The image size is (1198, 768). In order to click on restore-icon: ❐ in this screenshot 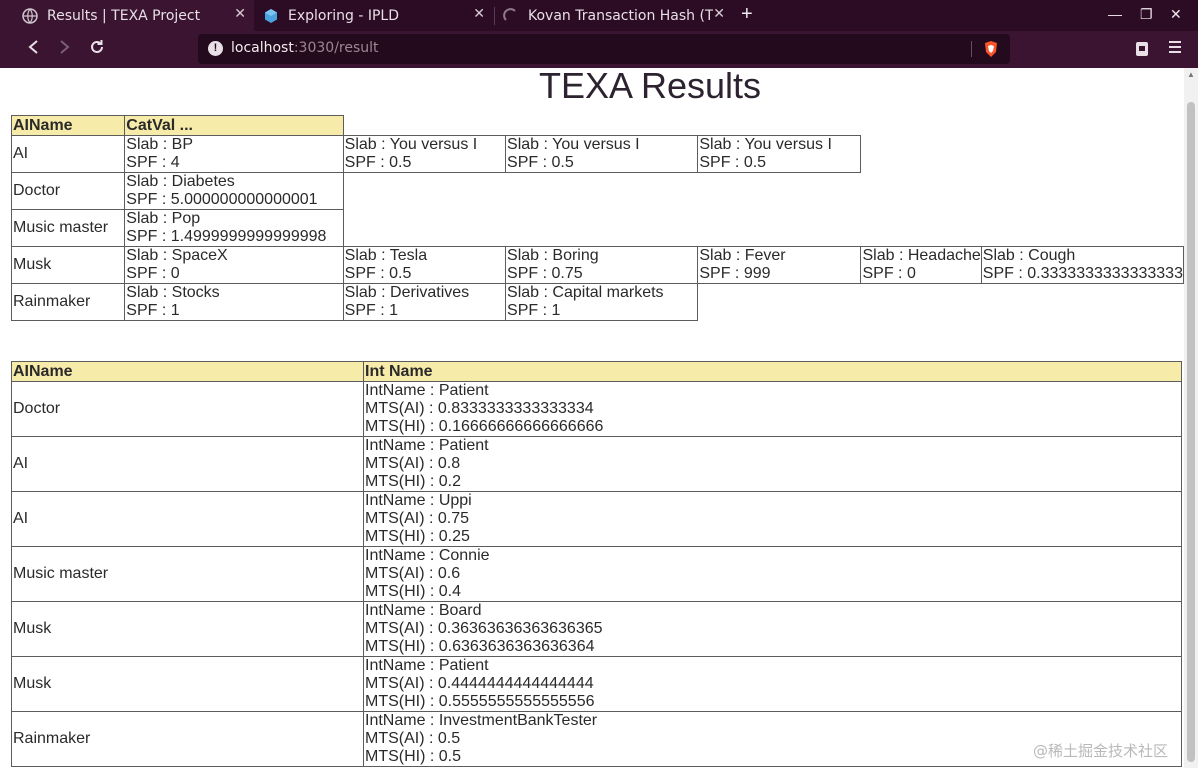, I will do `click(1146, 14)`.